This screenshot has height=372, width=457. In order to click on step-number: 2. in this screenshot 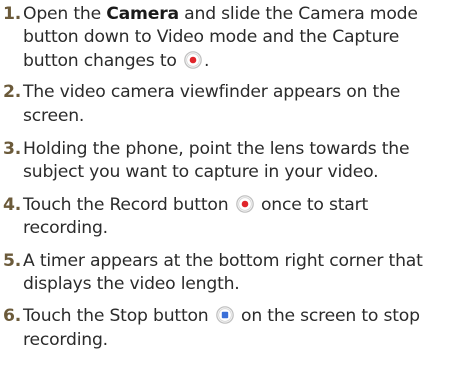, I will do `click(12, 92)`.